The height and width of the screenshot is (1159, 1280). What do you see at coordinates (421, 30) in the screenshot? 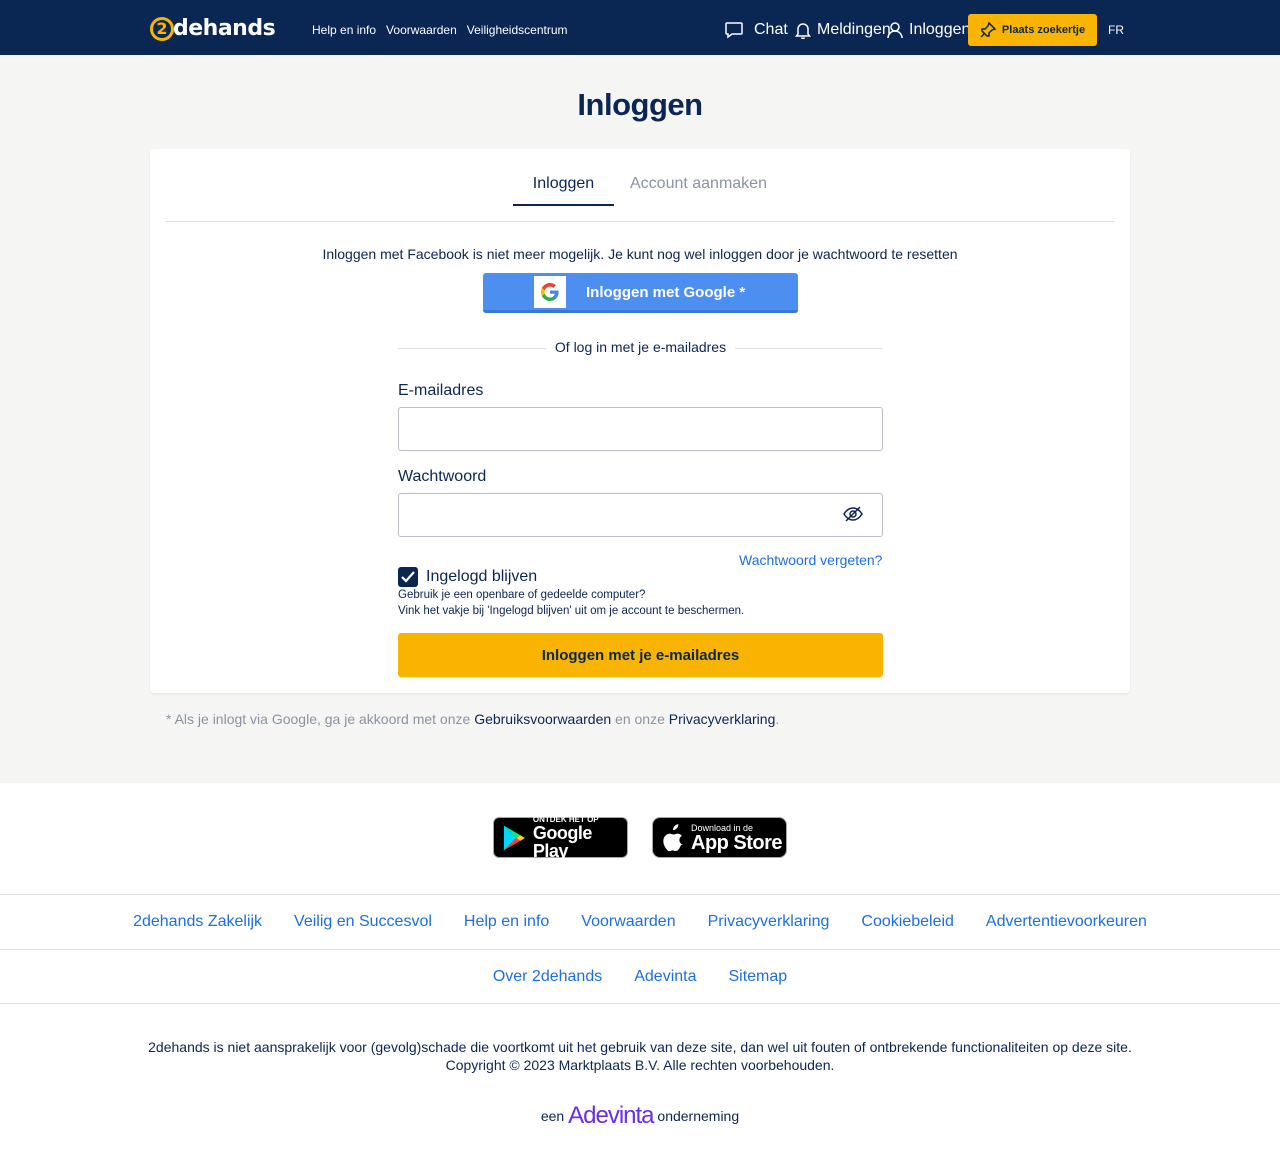
I see `nav-terms: Voorwaarden` at bounding box center [421, 30].